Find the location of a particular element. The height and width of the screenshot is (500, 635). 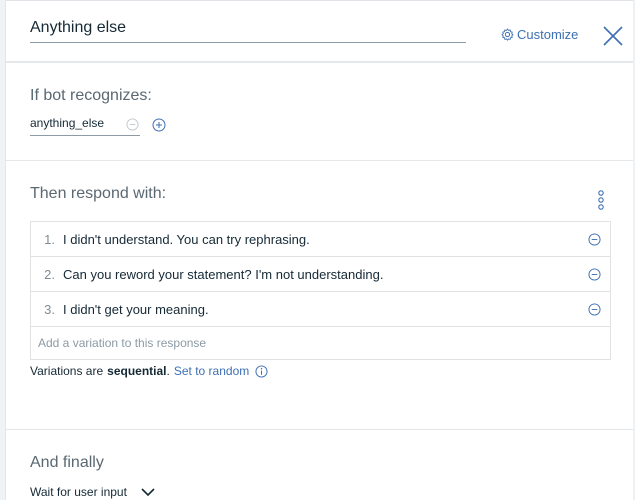

close-icon is located at coordinates (613, 36).